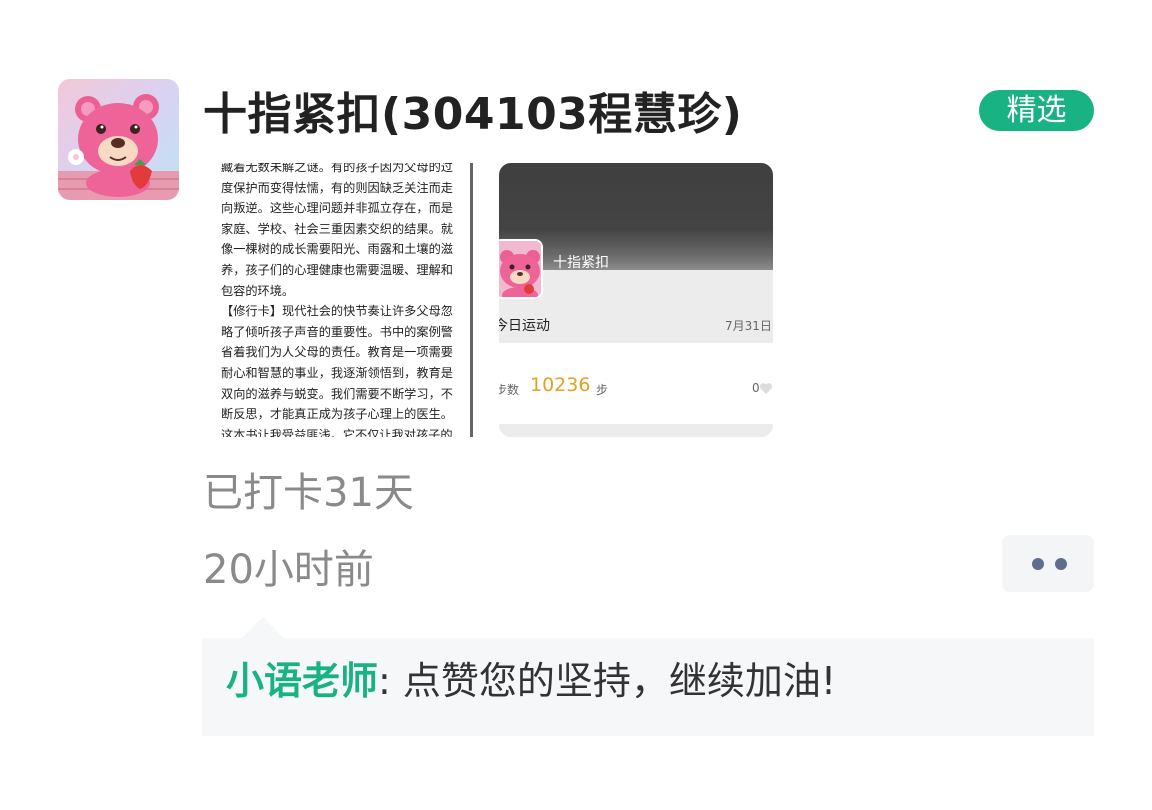 Image resolution: width=1152 pixels, height=810 pixels. I want to click on steps-unit: 步, so click(602, 390).